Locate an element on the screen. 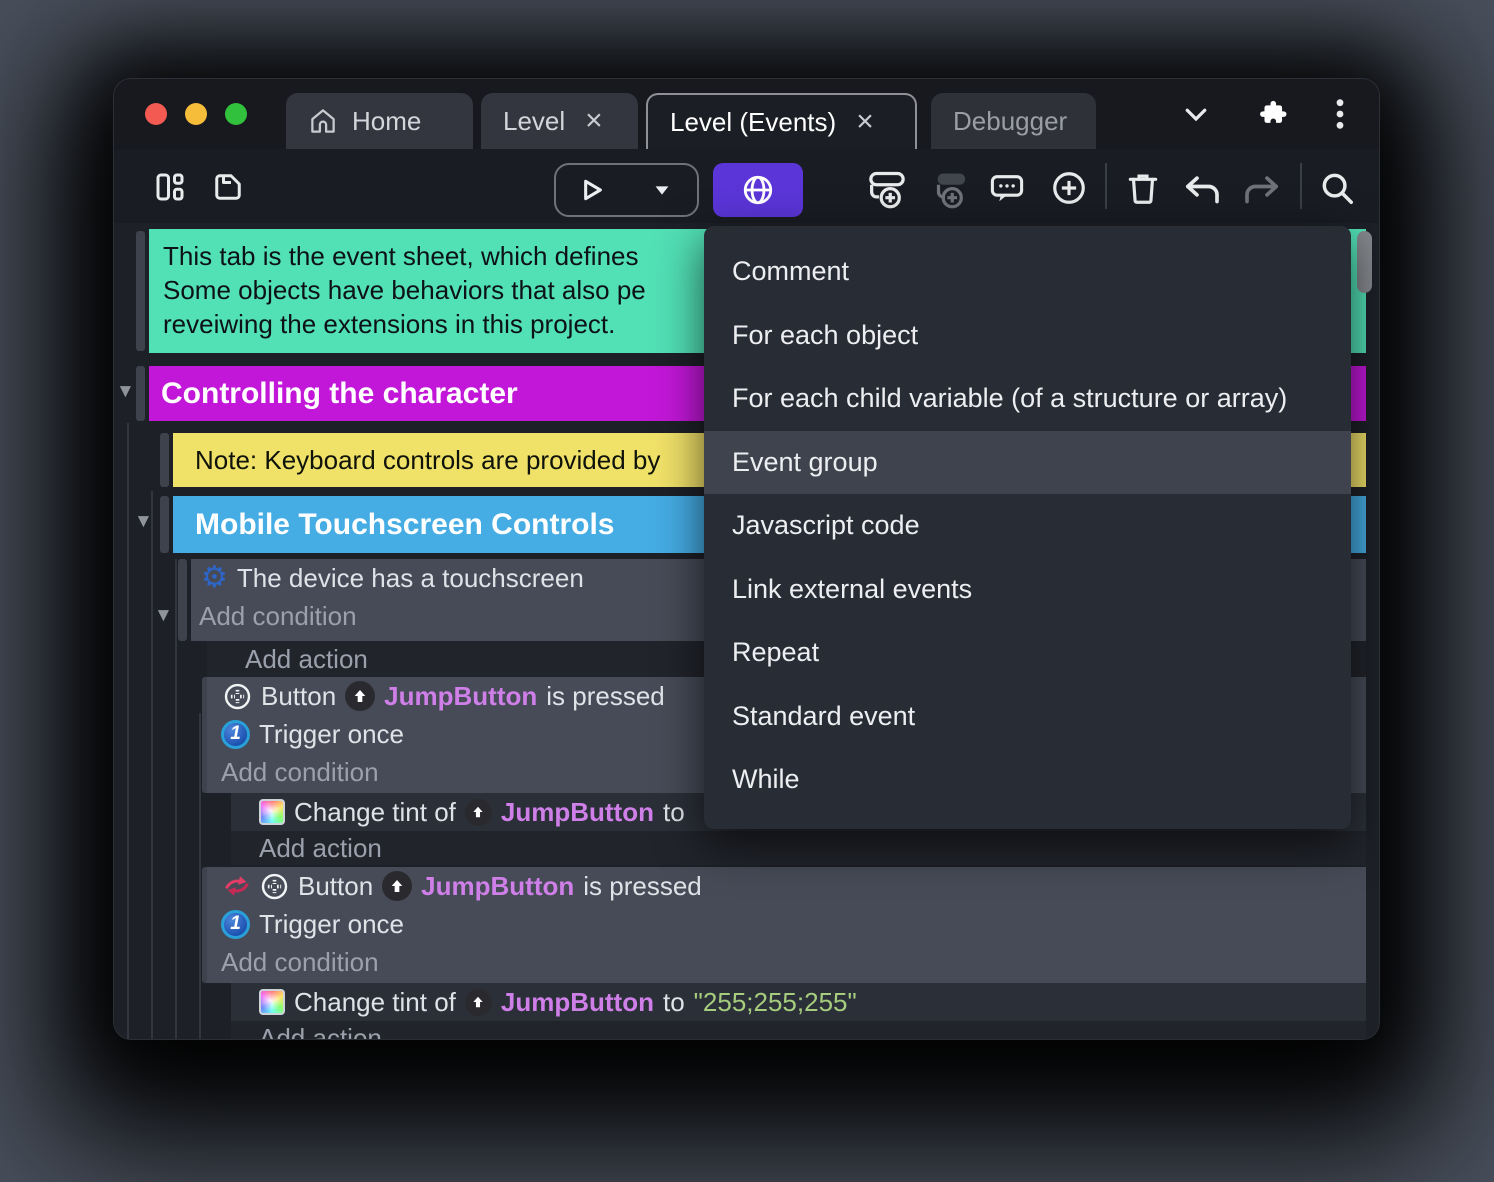 The image size is (1494, 1182). add-subevent-button is located at coordinates (949, 188).